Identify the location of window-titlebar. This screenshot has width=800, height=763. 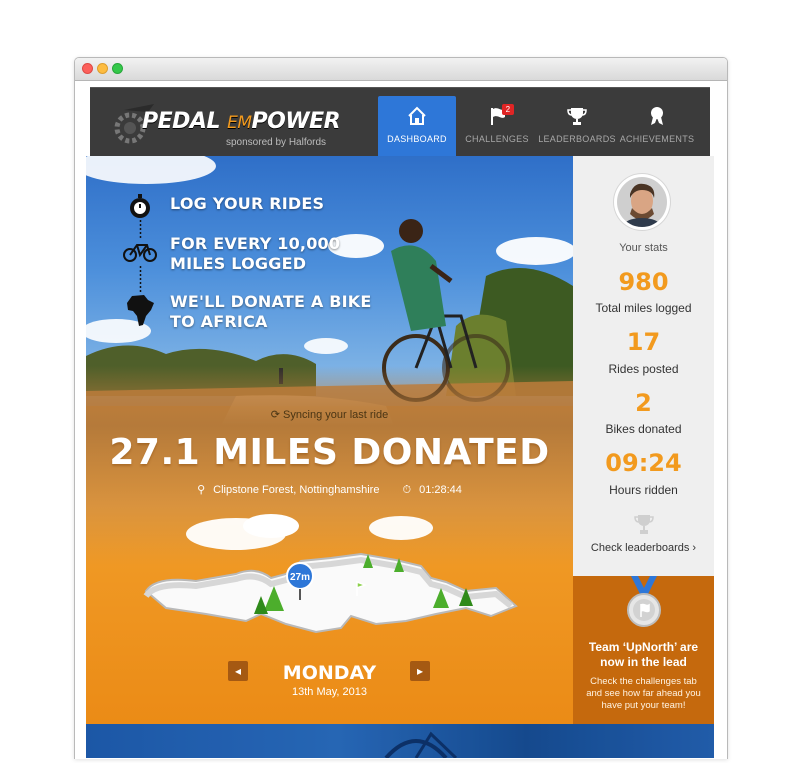
(401, 69).